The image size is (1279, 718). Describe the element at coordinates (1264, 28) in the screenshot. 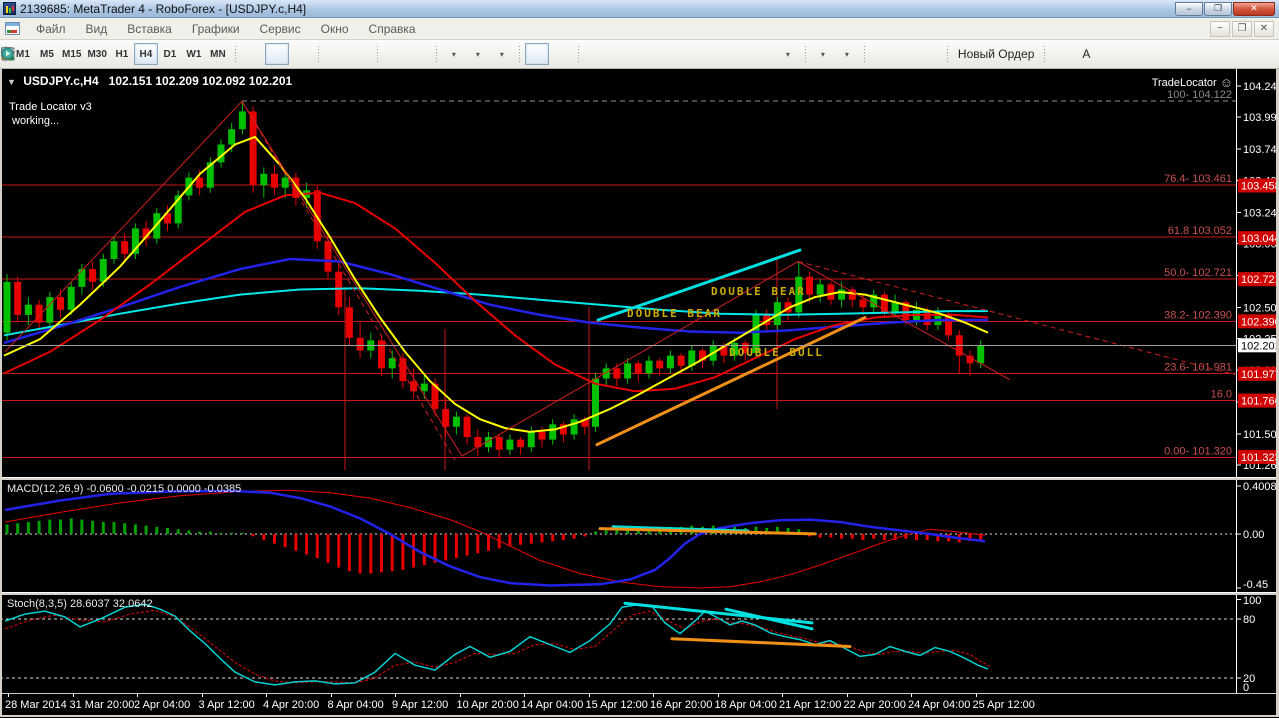

I see `child-close-button: ✕` at that location.